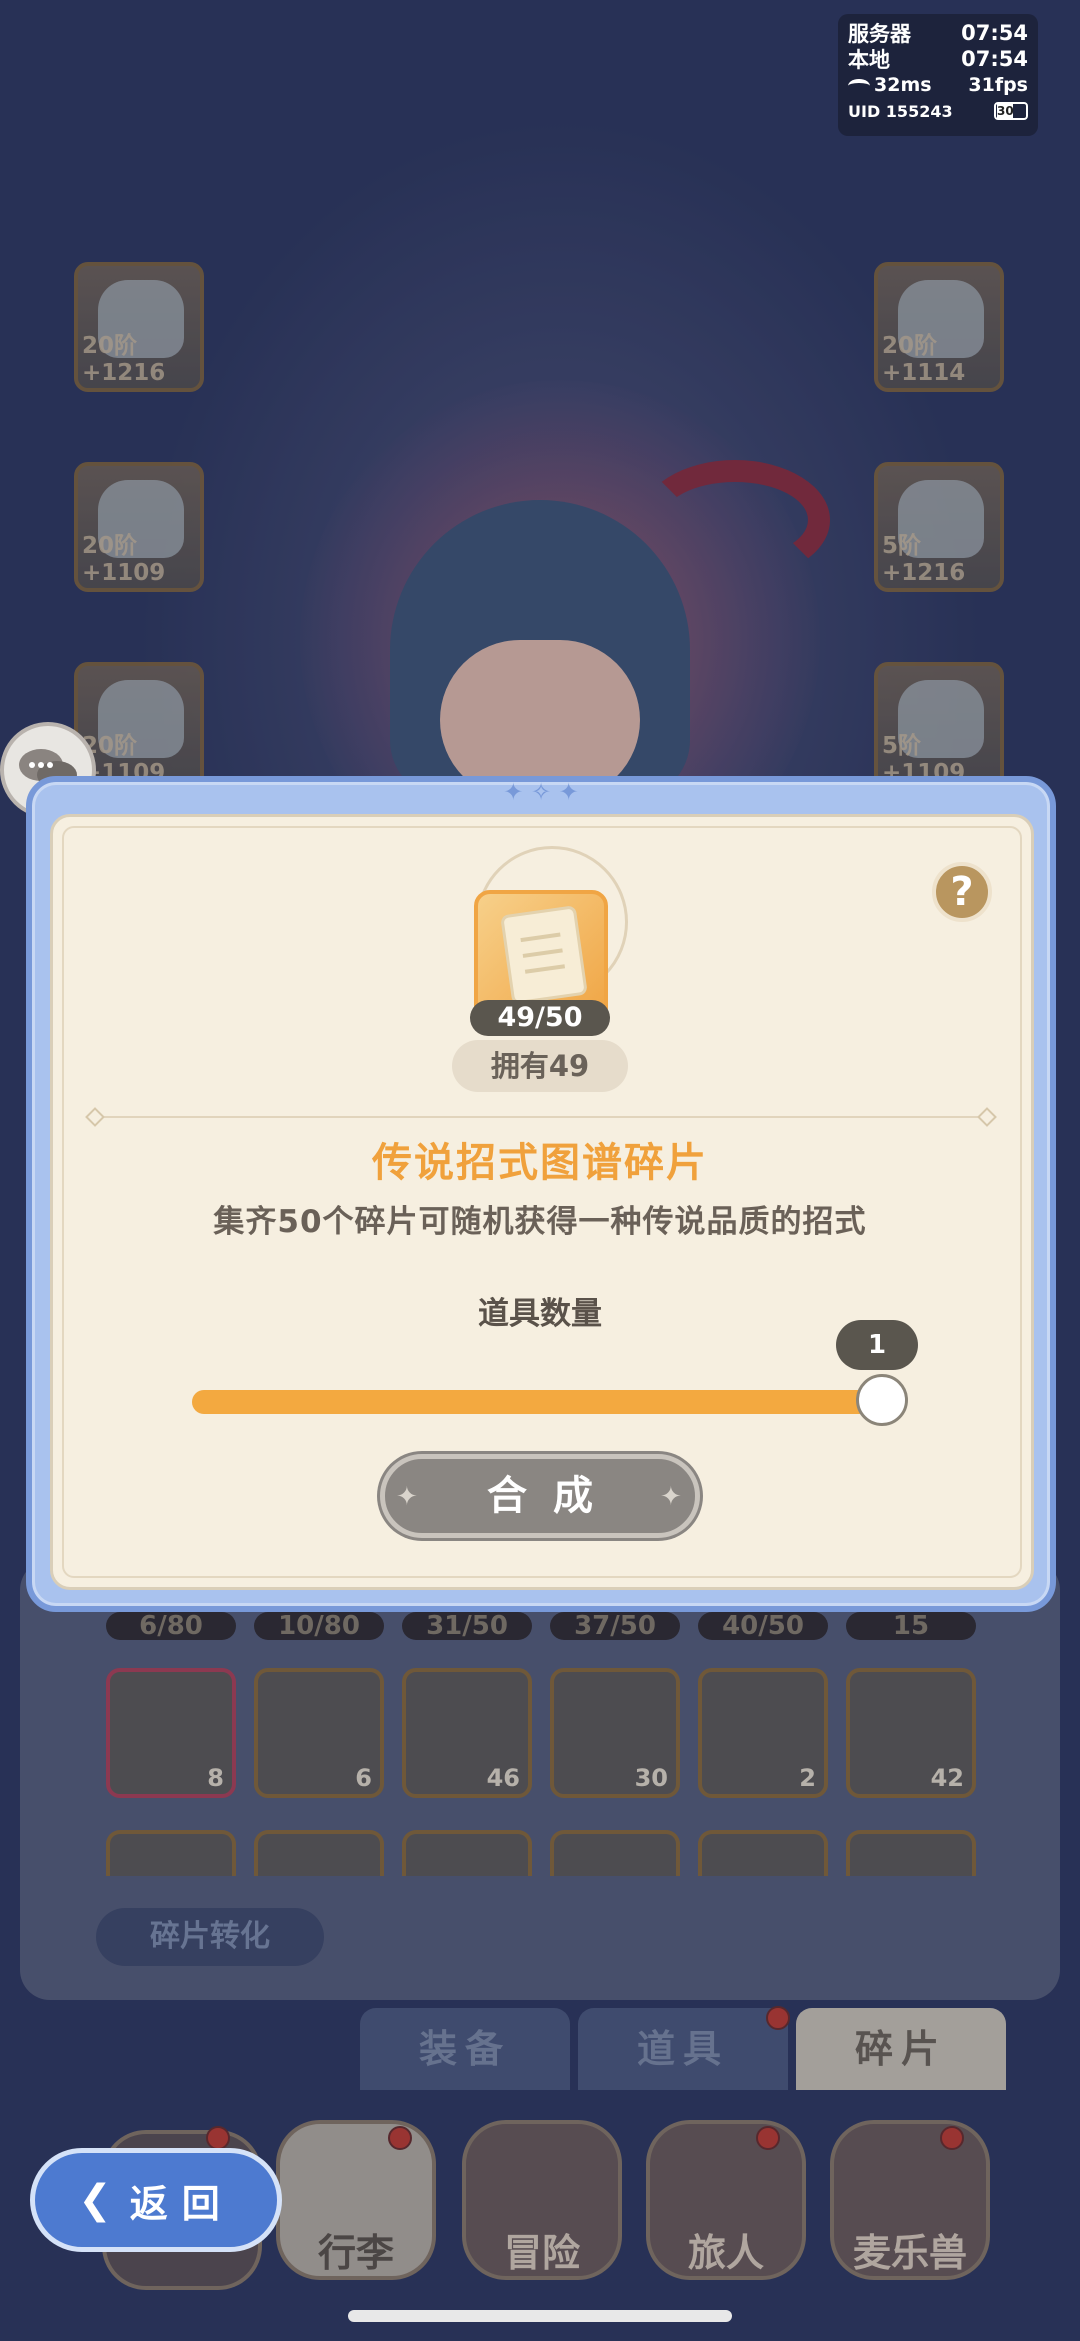  What do you see at coordinates (994, 59) in the screenshot?
I see `local-time: 07:54` at bounding box center [994, 59].